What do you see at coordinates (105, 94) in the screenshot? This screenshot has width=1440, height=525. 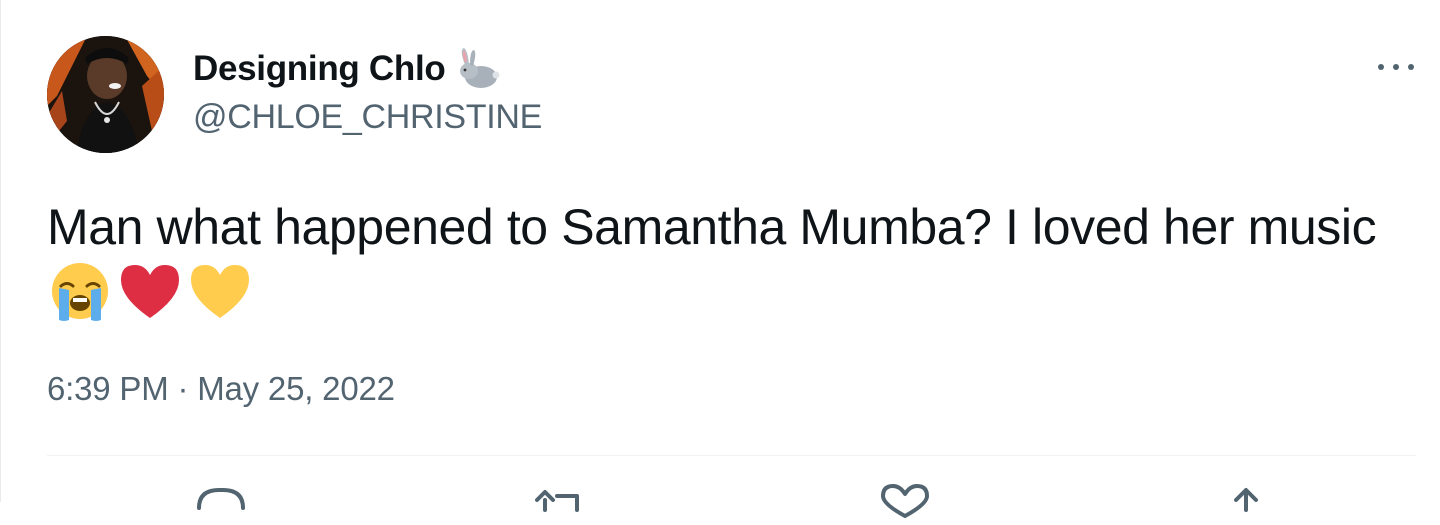 I see `avatar` at bounding box center [105, 94].